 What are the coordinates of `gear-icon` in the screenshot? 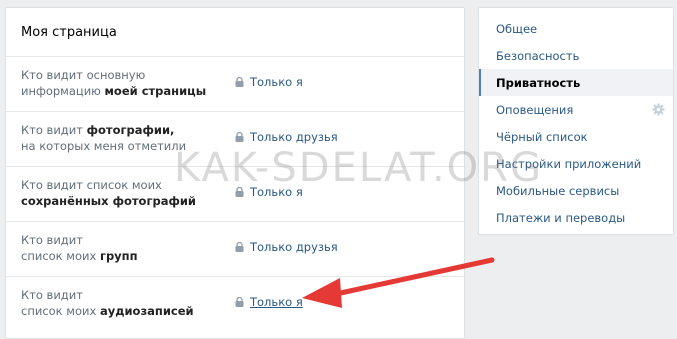 It's located at (658, 111).